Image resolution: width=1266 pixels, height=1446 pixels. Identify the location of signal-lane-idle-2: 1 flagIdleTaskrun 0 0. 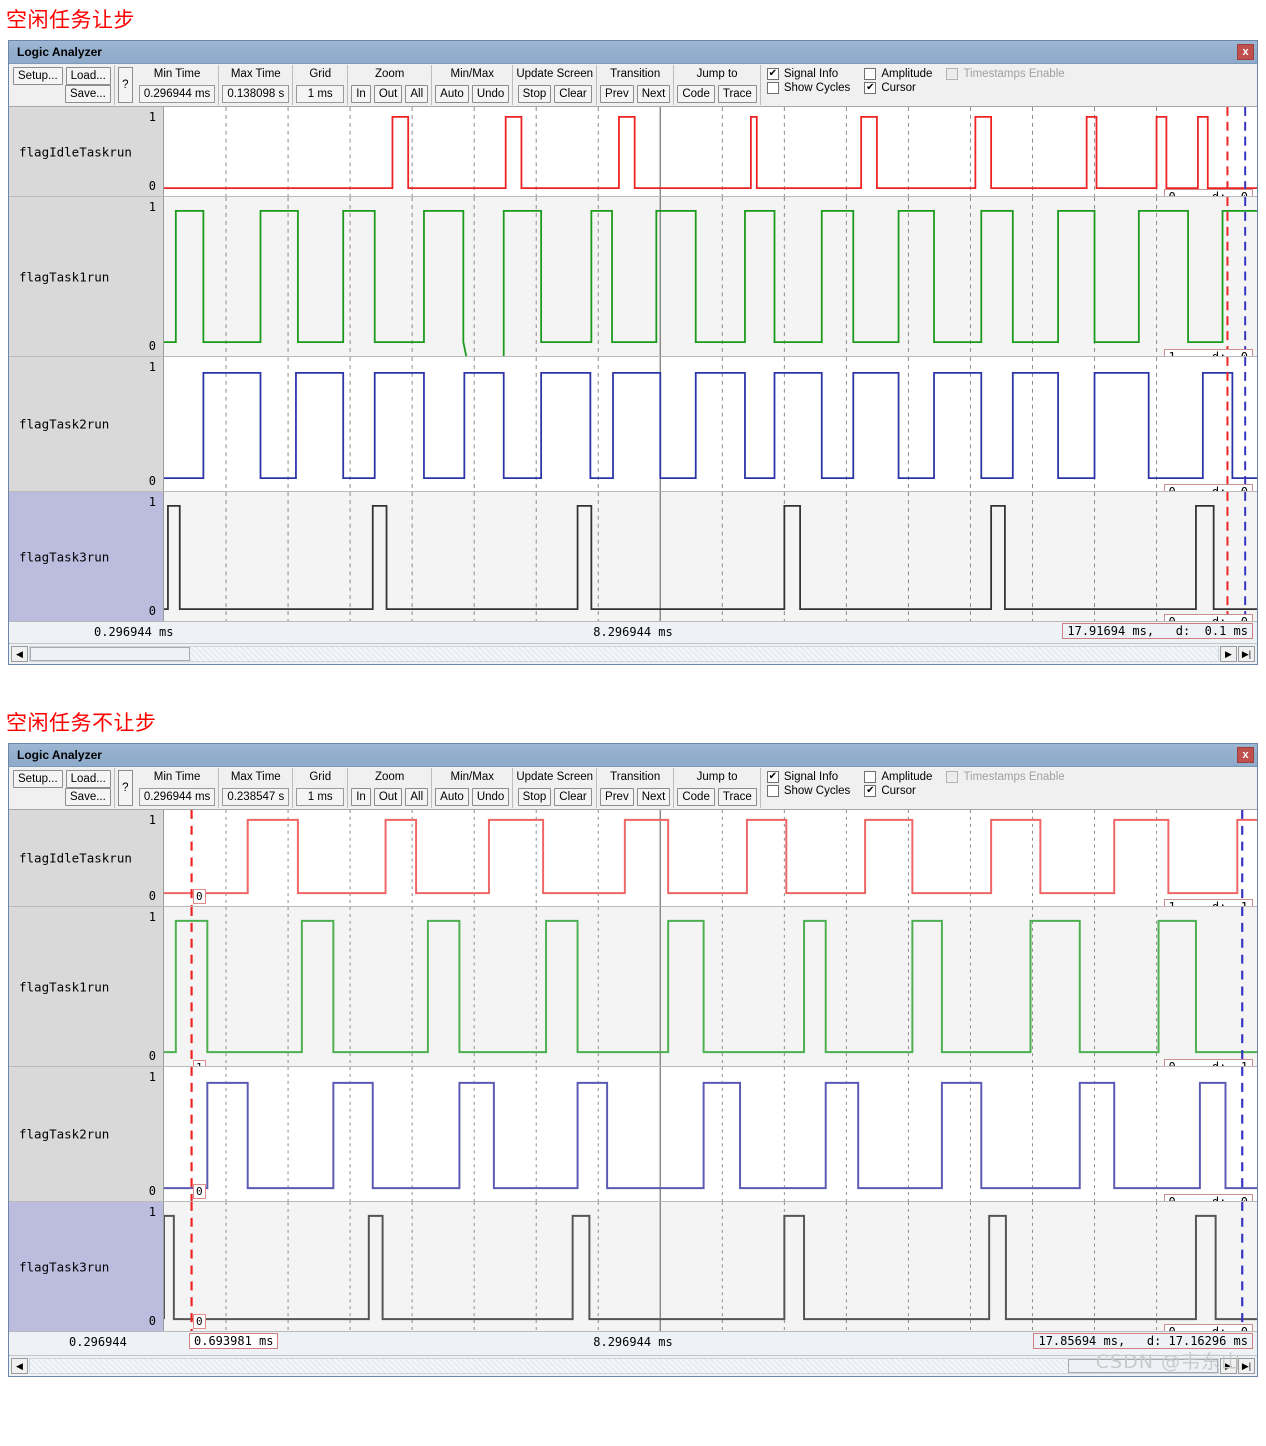
(633, 858).